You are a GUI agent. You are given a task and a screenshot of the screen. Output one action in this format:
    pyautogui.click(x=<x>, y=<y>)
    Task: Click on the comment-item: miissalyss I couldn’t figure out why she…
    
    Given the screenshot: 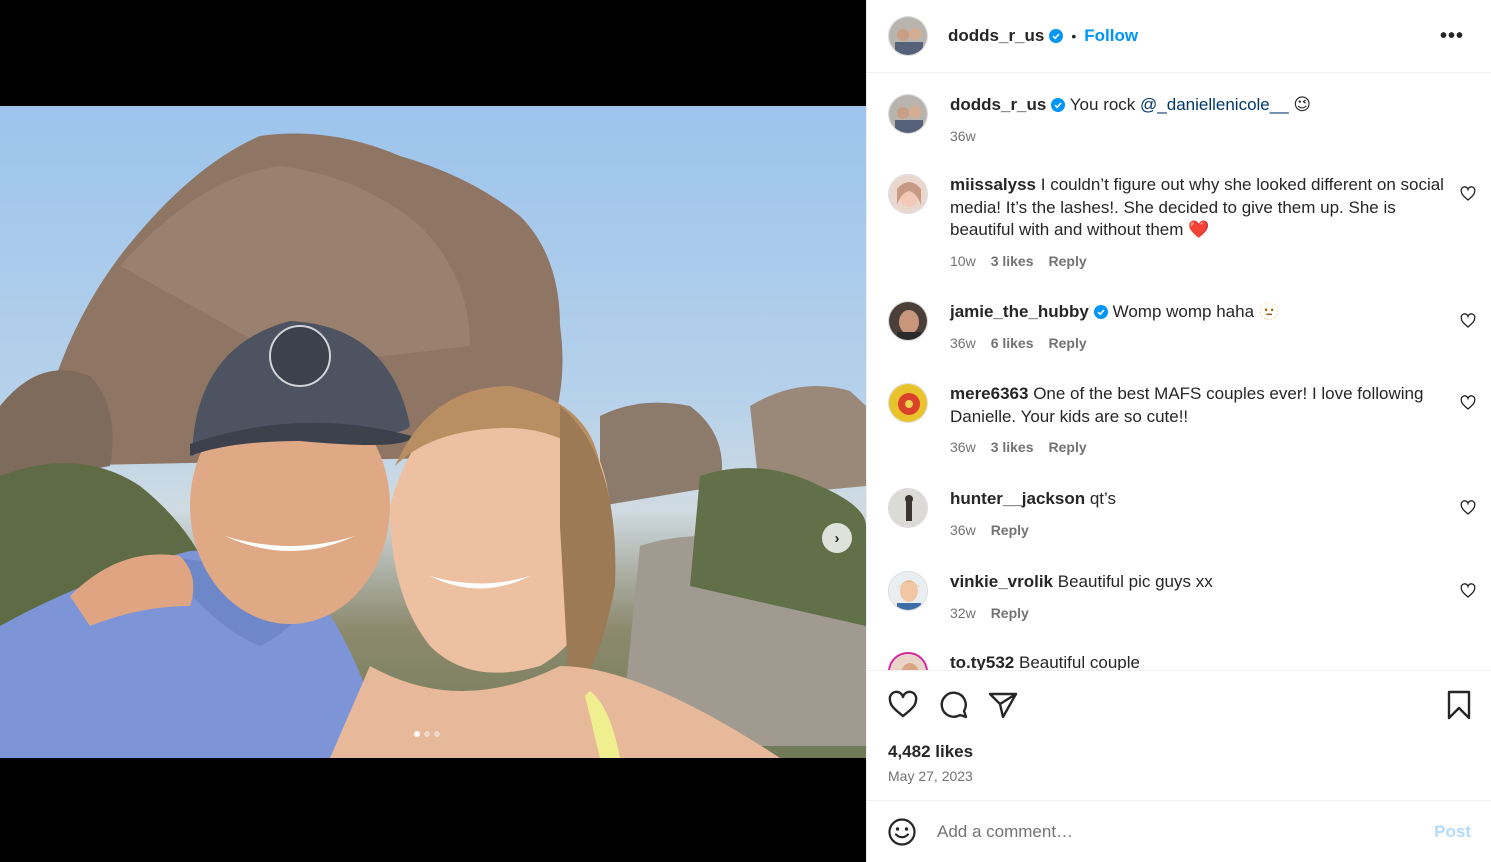 What is the action you would take?
    pyautogui.click(x=1183, y=224)
    